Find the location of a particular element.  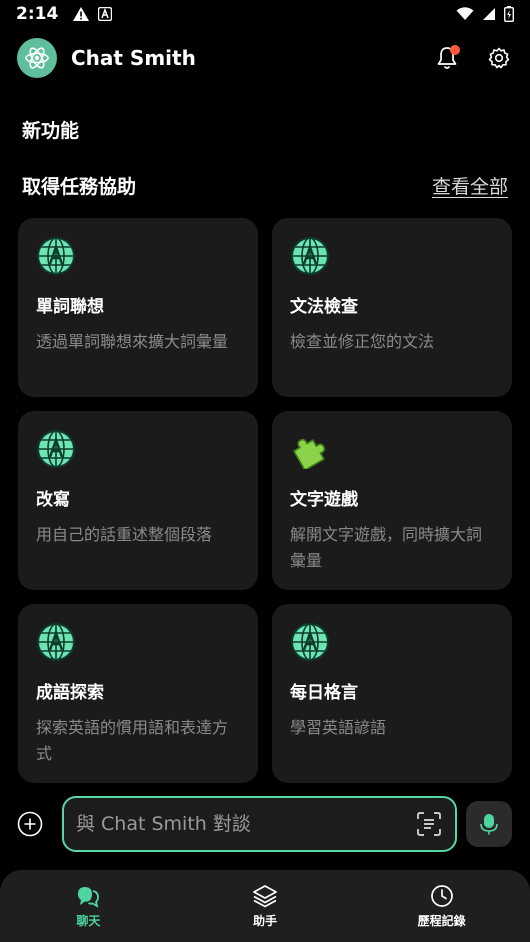

nav-label: 聊天 is located at coordinates (88, 921).